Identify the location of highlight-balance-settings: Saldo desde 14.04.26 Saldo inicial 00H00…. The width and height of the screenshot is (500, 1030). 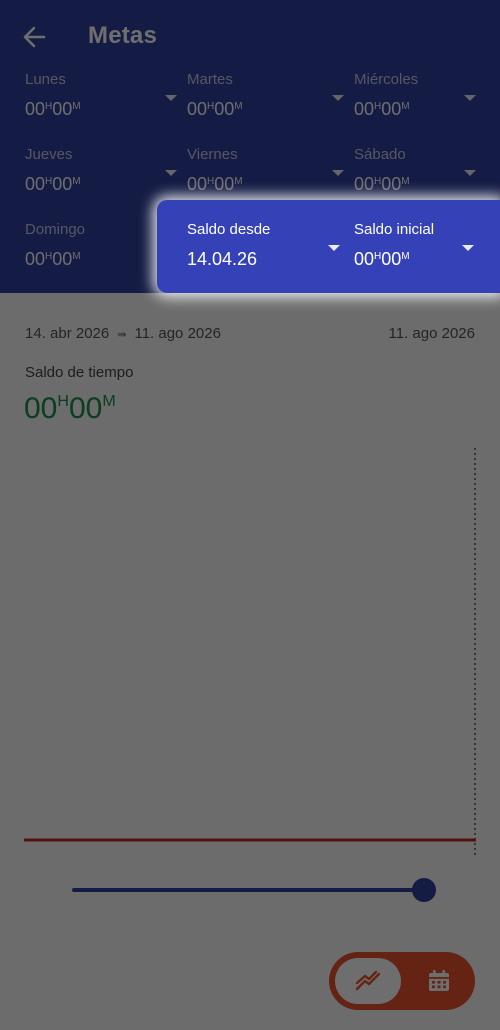
(328, 246).